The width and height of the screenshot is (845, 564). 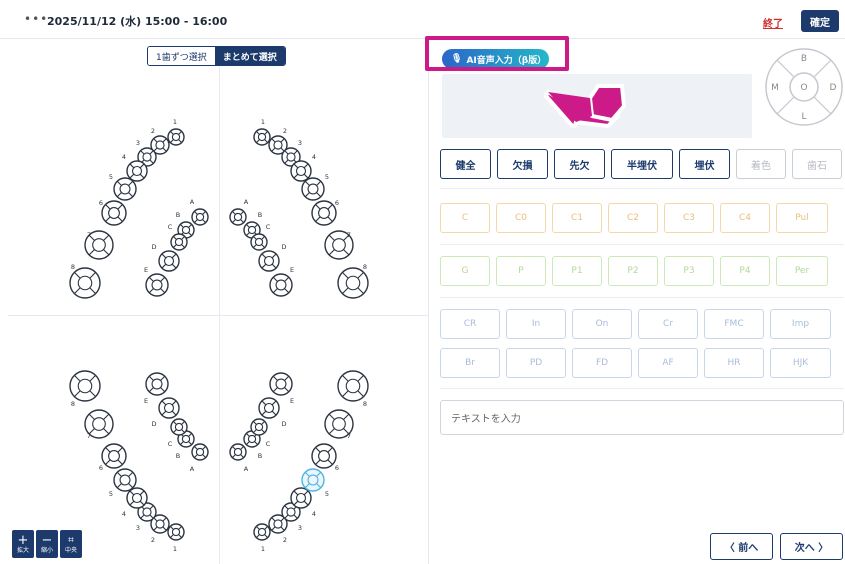 What do you see at coordinates (260, 215) in the screenshot?
I see `tooth-label-upper-left-primary-B: B` at bounding box center [260, 215].